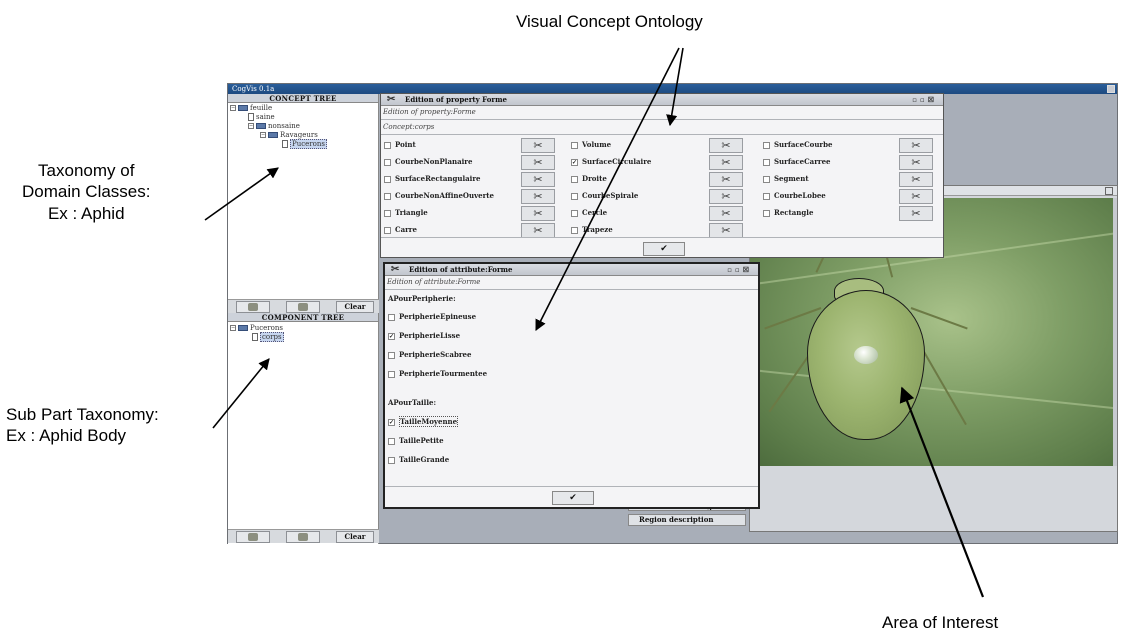 The height and width of the screenshot is (634, 1131). Describe the element at coordinates (429, 354) in the screenshot. I see `attribute-option: PeripherieScabree` at that location.